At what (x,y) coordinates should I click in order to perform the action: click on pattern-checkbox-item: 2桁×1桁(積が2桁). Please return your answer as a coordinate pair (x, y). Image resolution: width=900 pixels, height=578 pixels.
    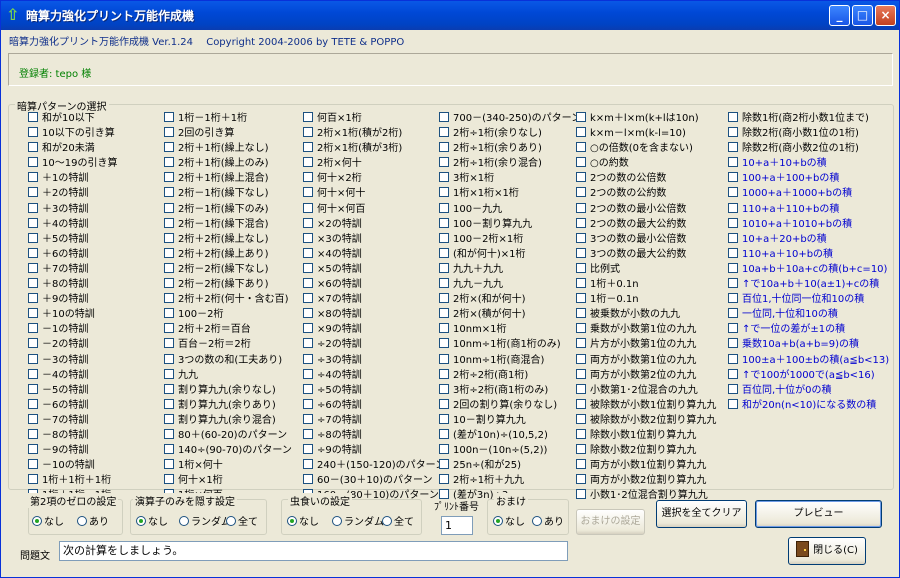
    Looking at the image, I should click on (374, 133).